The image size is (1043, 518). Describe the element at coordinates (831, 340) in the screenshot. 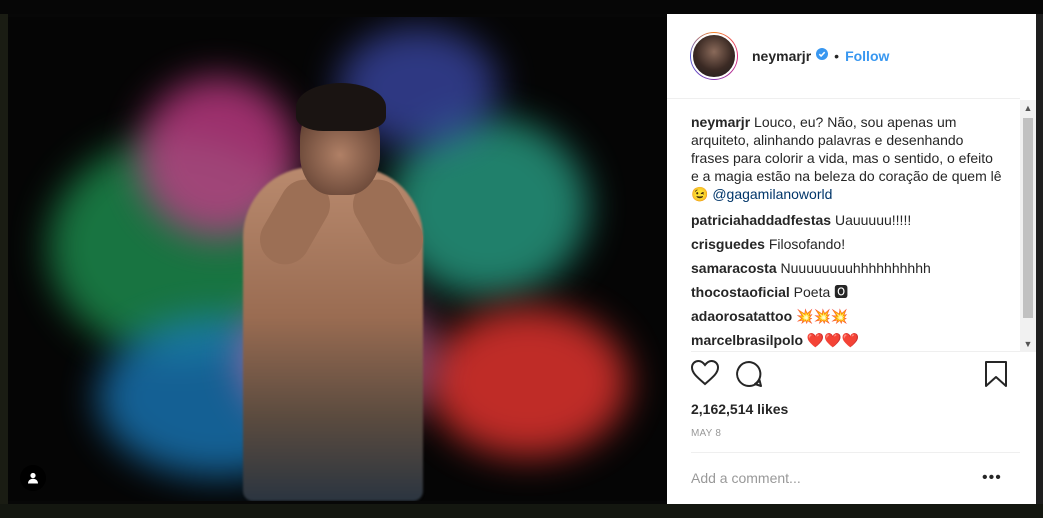

I see `comment-text: ❤️❤️❤️` at that location.